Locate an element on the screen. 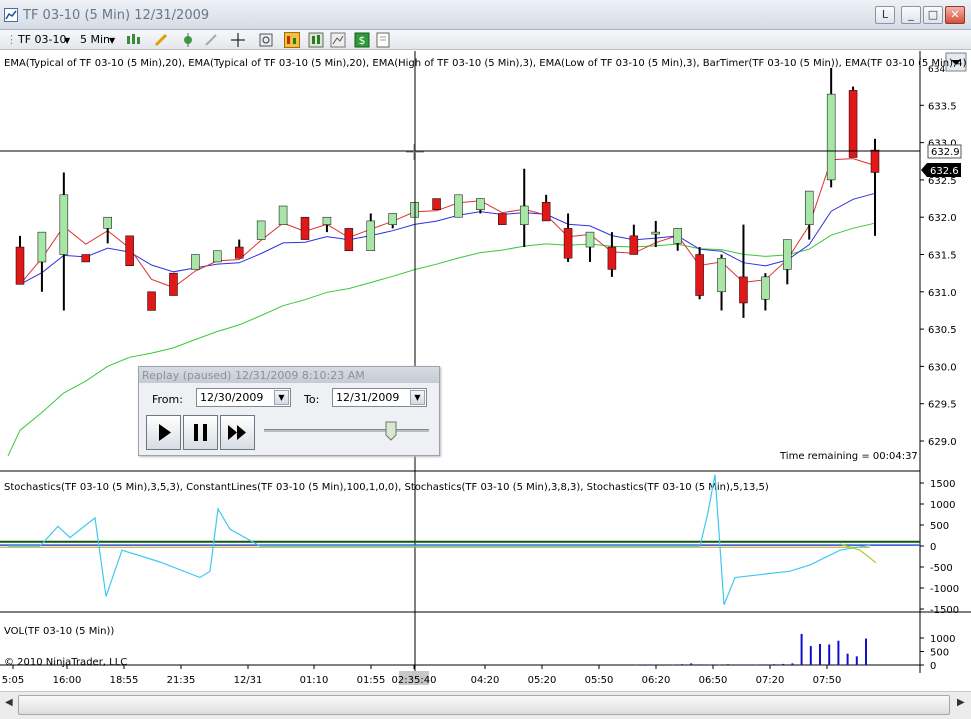 The image size is (971, 719). fast-forward-button is located at coordinates (237, 432).